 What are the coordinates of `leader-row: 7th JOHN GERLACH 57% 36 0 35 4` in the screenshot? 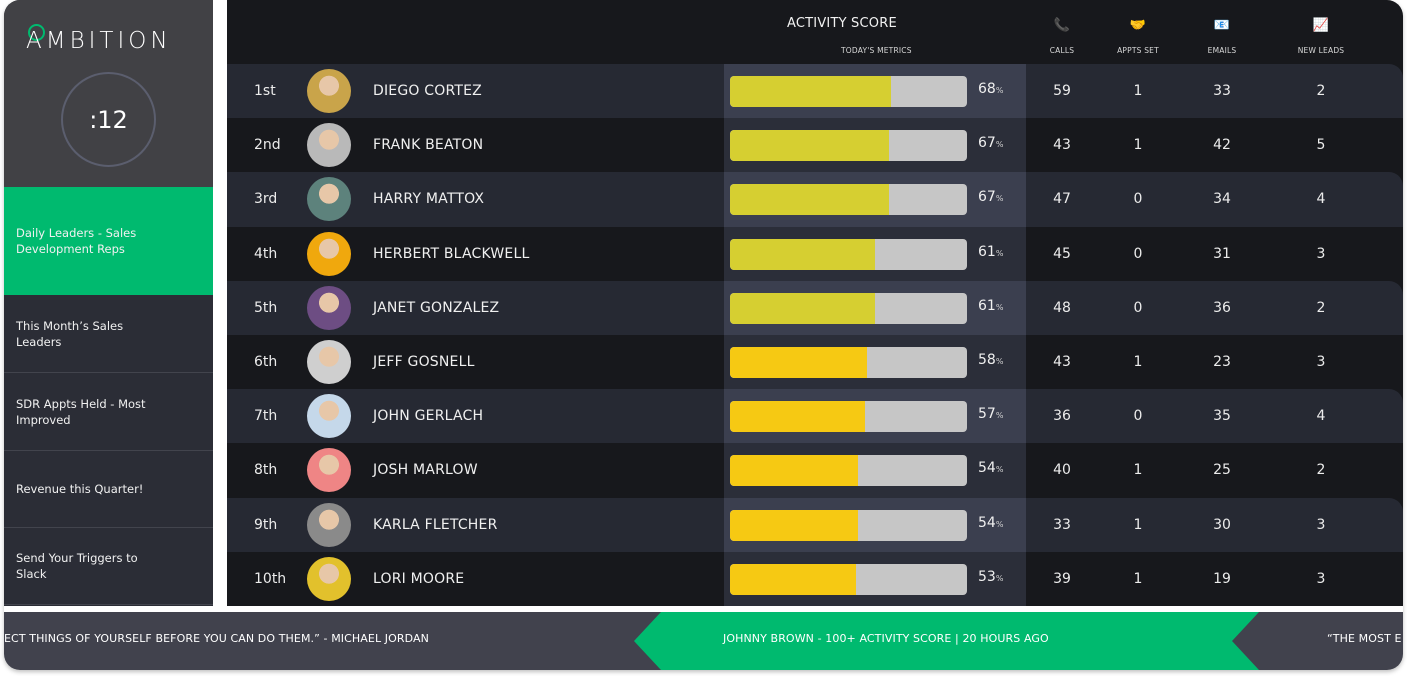 It's located at (815, 416).